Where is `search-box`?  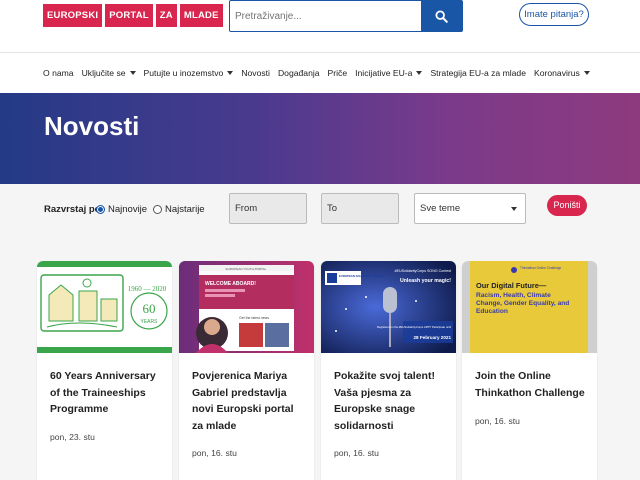
search-box is located at coordinates (346, 16).